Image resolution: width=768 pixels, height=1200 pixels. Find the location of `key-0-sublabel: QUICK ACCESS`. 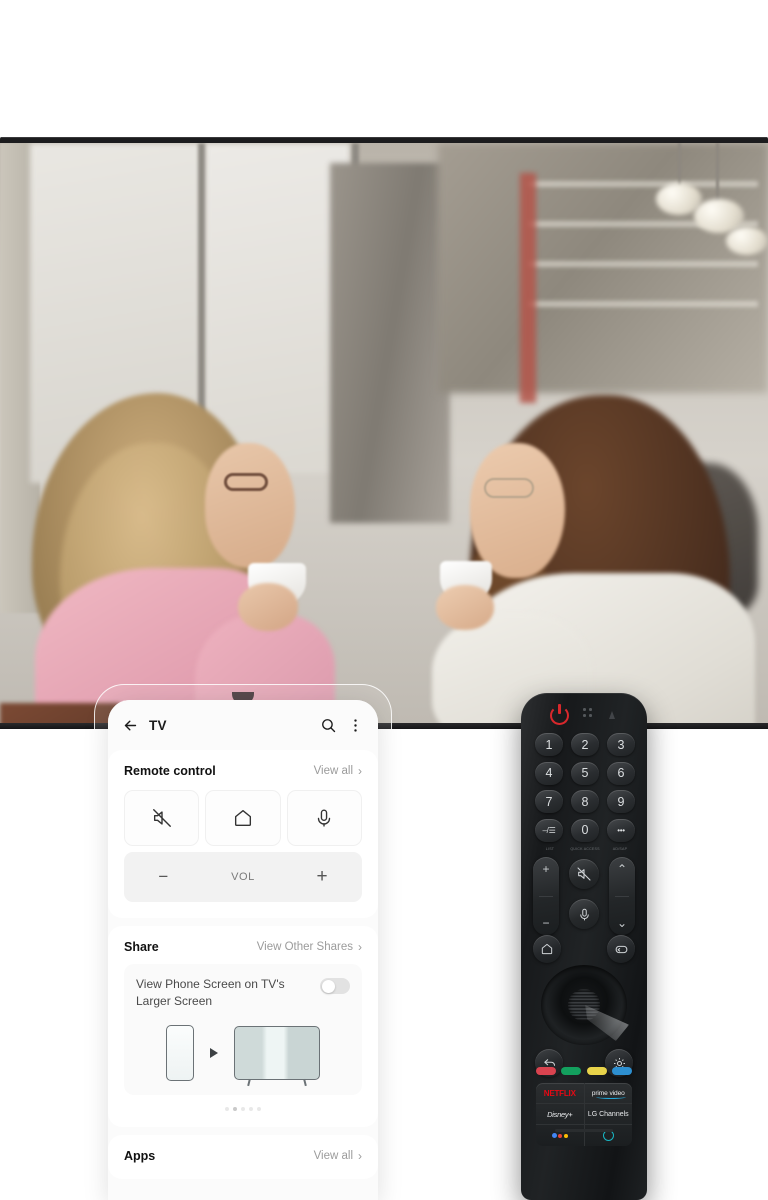

key-0-sublabel: QUICK ACCESS is located at coordinates (585, 849).